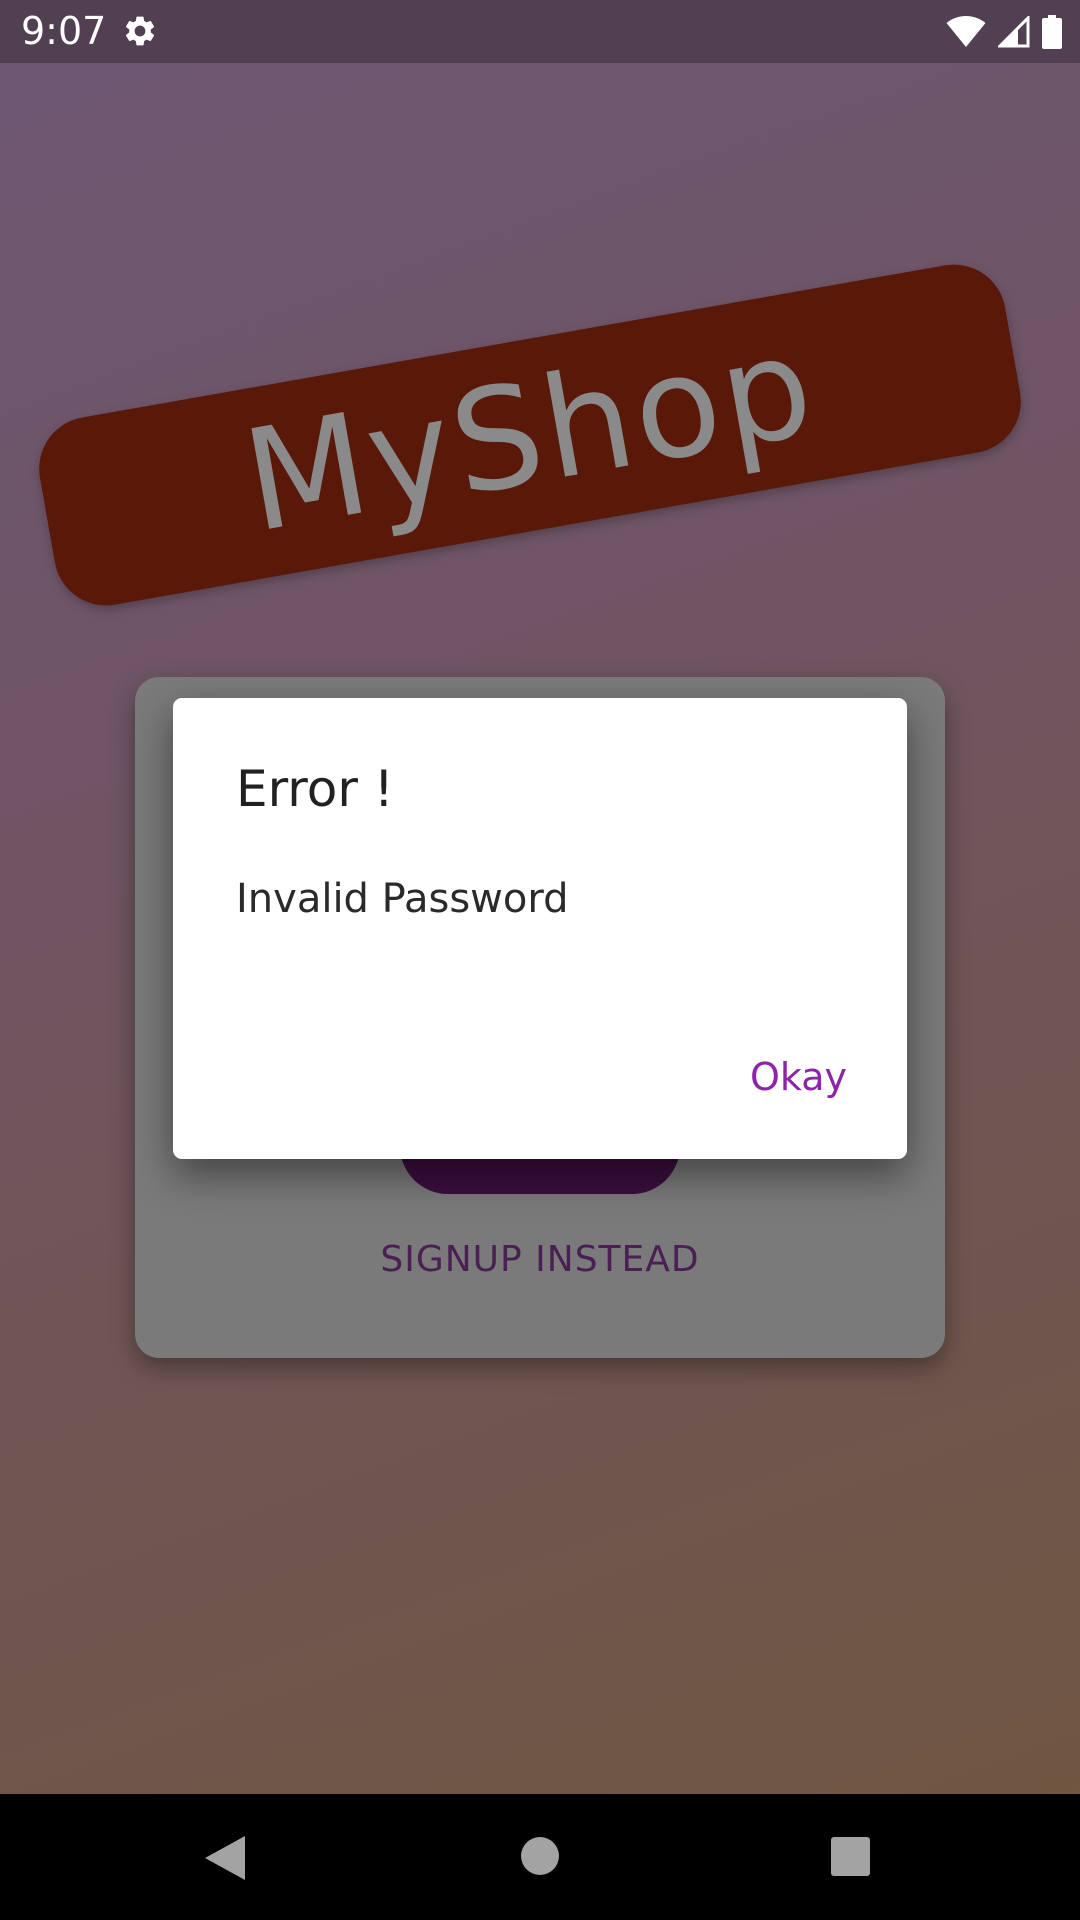  What do you see at coordinates (1014, 32) in the screenshot?
I see `cellular-signal-icon` at bounding box center [1014, 32].